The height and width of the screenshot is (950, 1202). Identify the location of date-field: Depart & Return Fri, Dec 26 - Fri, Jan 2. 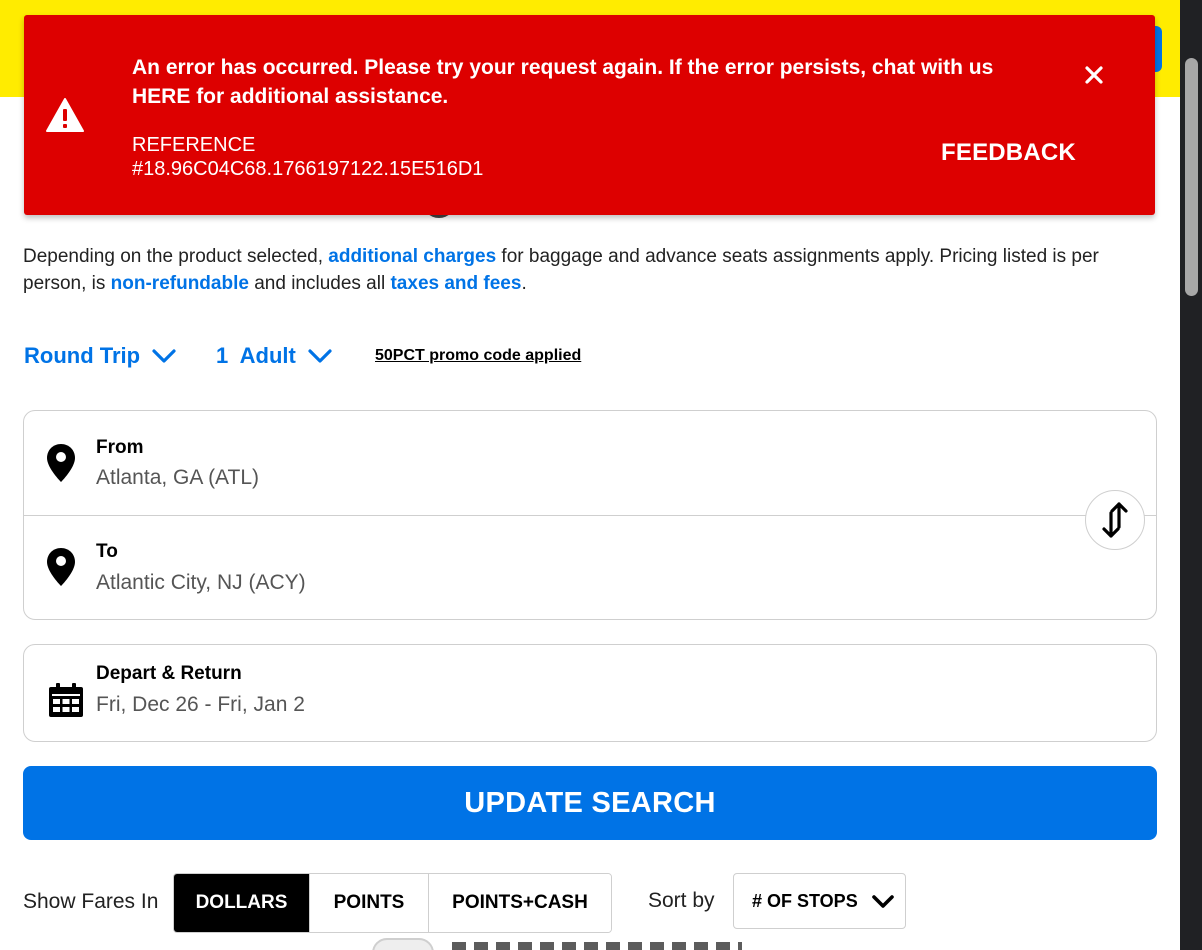
(590, 693).